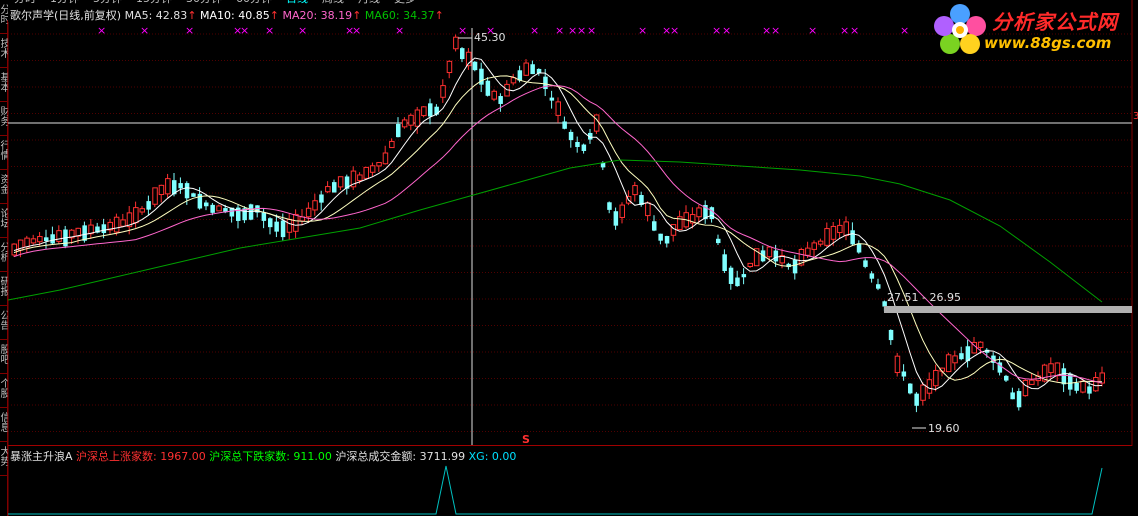 Image resolution: width=1138 pixels, height=516 pixels. Describe the element at coordinates (141, 456) in the screenshot. I see `up-count-value: 沪深总上涨家数: 1967.00` at that location.